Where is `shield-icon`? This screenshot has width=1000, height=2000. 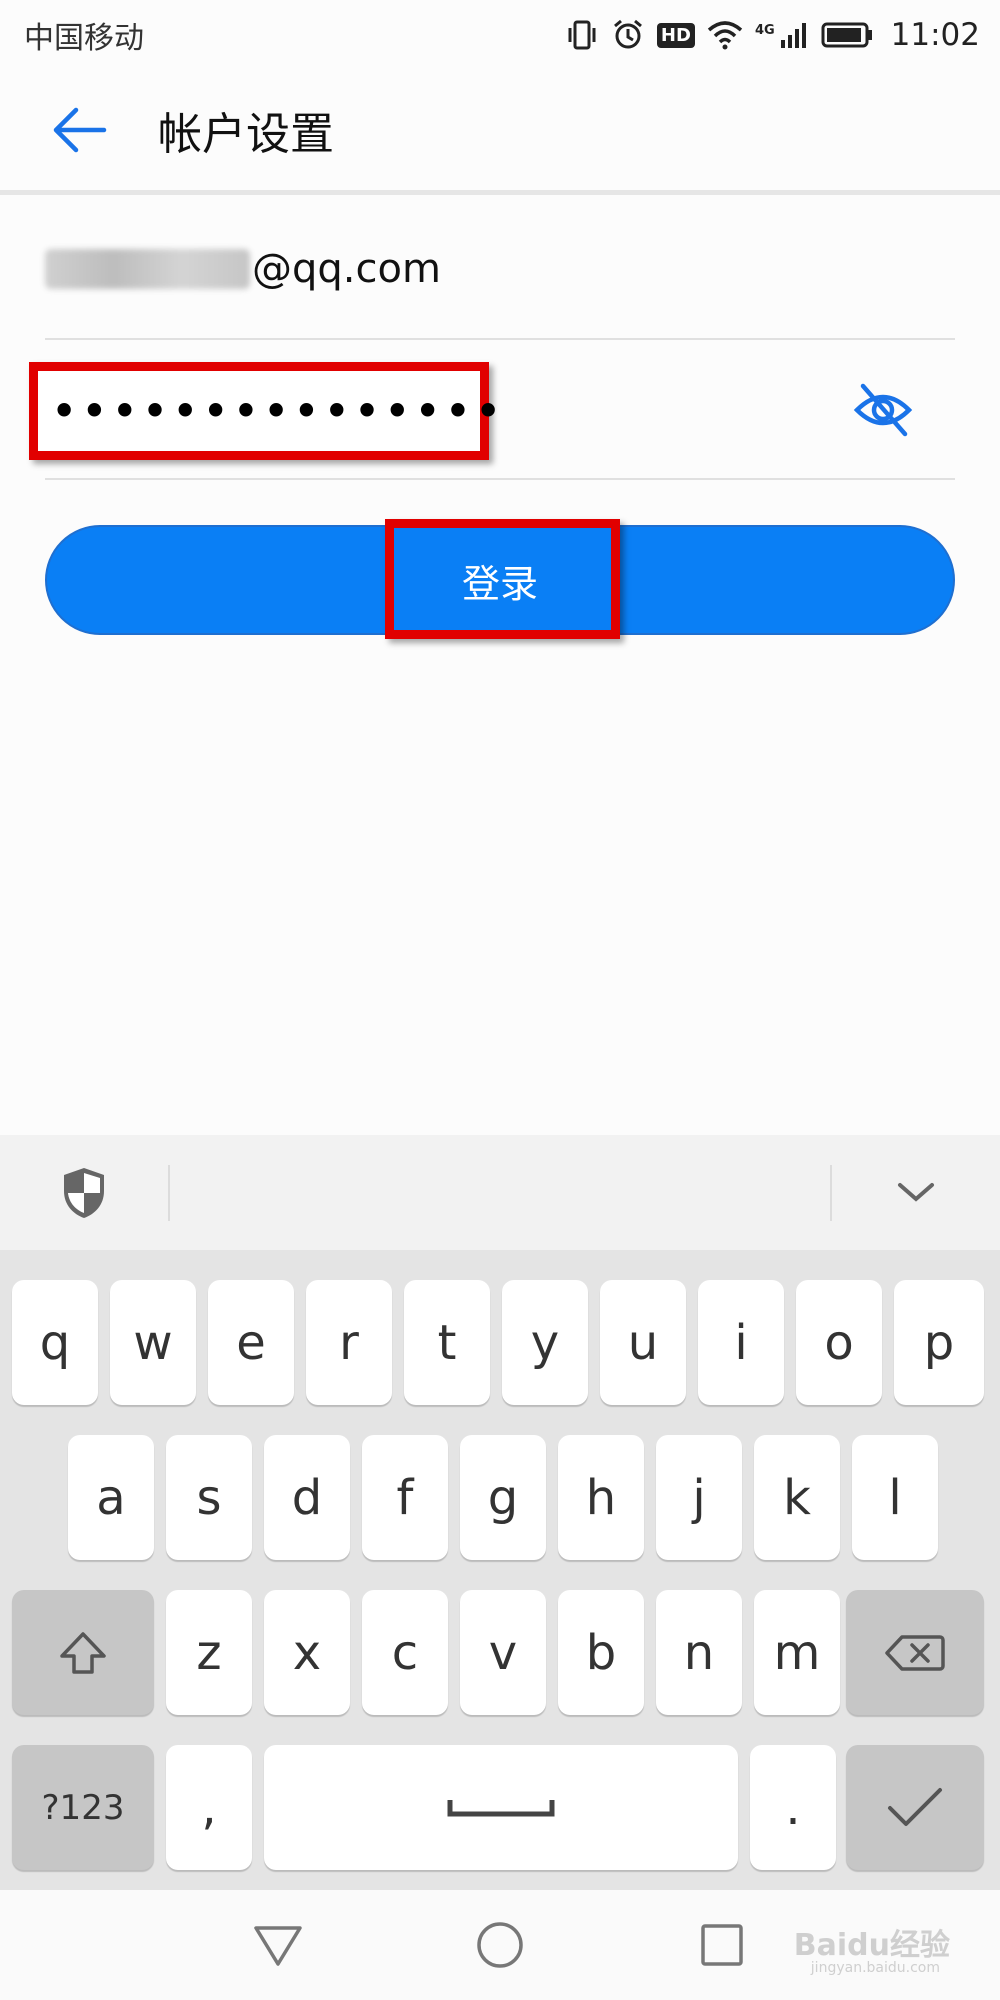 shield-icon is located at coordinates (84, 1192).